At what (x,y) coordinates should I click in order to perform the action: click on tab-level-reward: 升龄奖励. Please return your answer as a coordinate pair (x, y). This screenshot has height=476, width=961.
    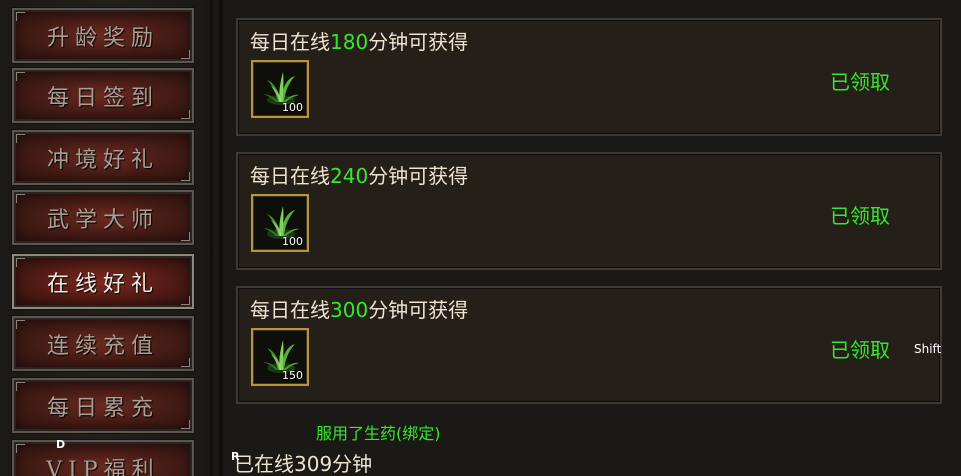
    Looking at the image, I should click on (103, 35).